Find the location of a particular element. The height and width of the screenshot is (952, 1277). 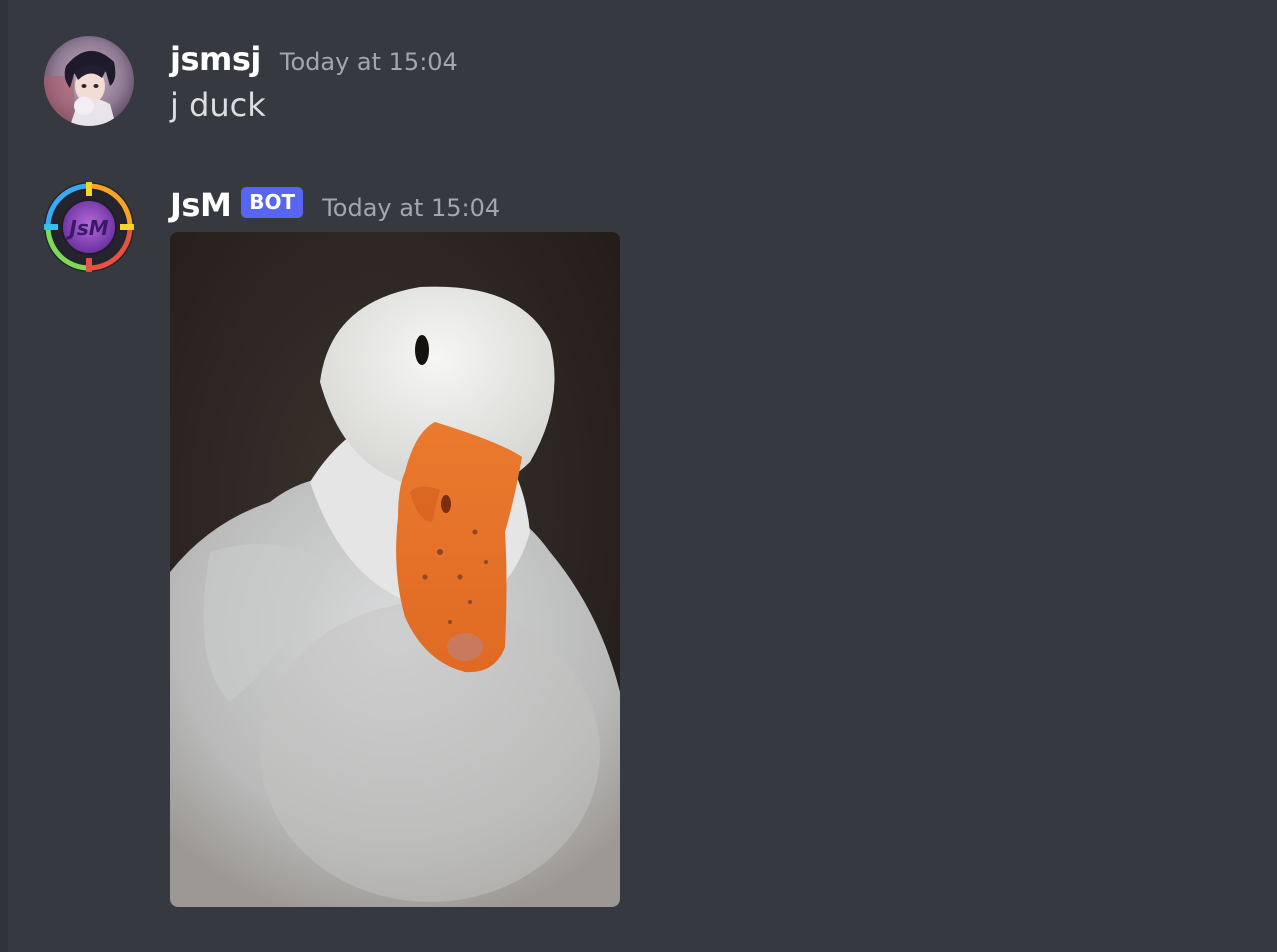

anime-avatar-icon is located at coordinates (89, 81).